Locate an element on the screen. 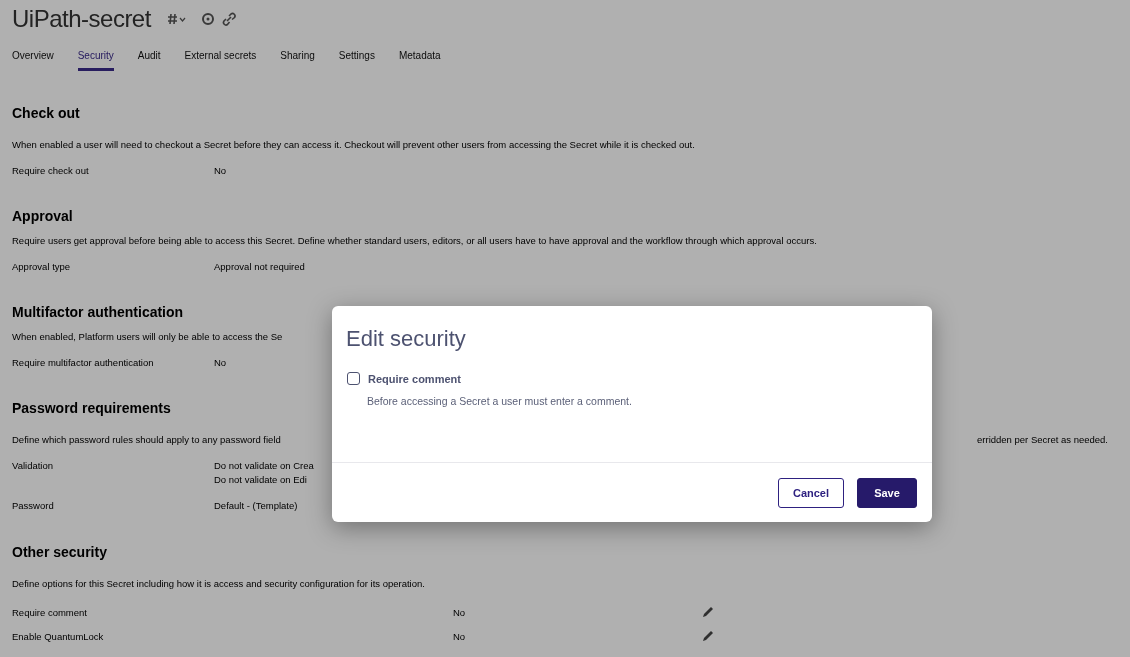 This screenshot has height=657, width=1130. field-label: Require check out is located at coordinates (51, 171).